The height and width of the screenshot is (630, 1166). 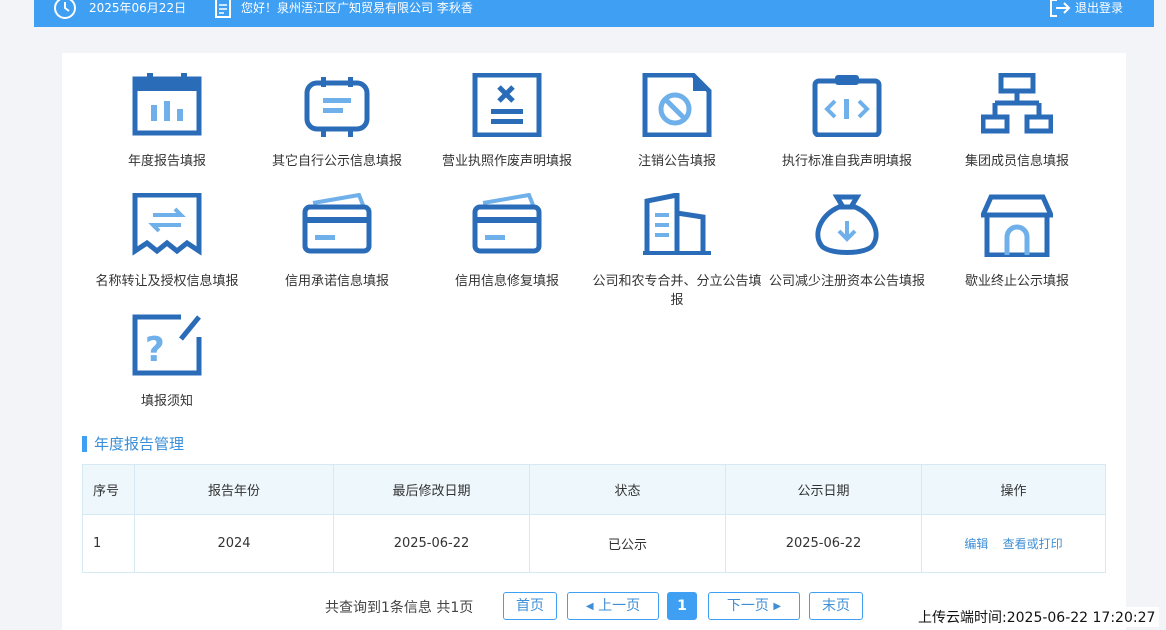 What do you see at coordinates (627, 489) in the screenshot?
I see `col-header-status: 状态` at bounding box center [627, 489].